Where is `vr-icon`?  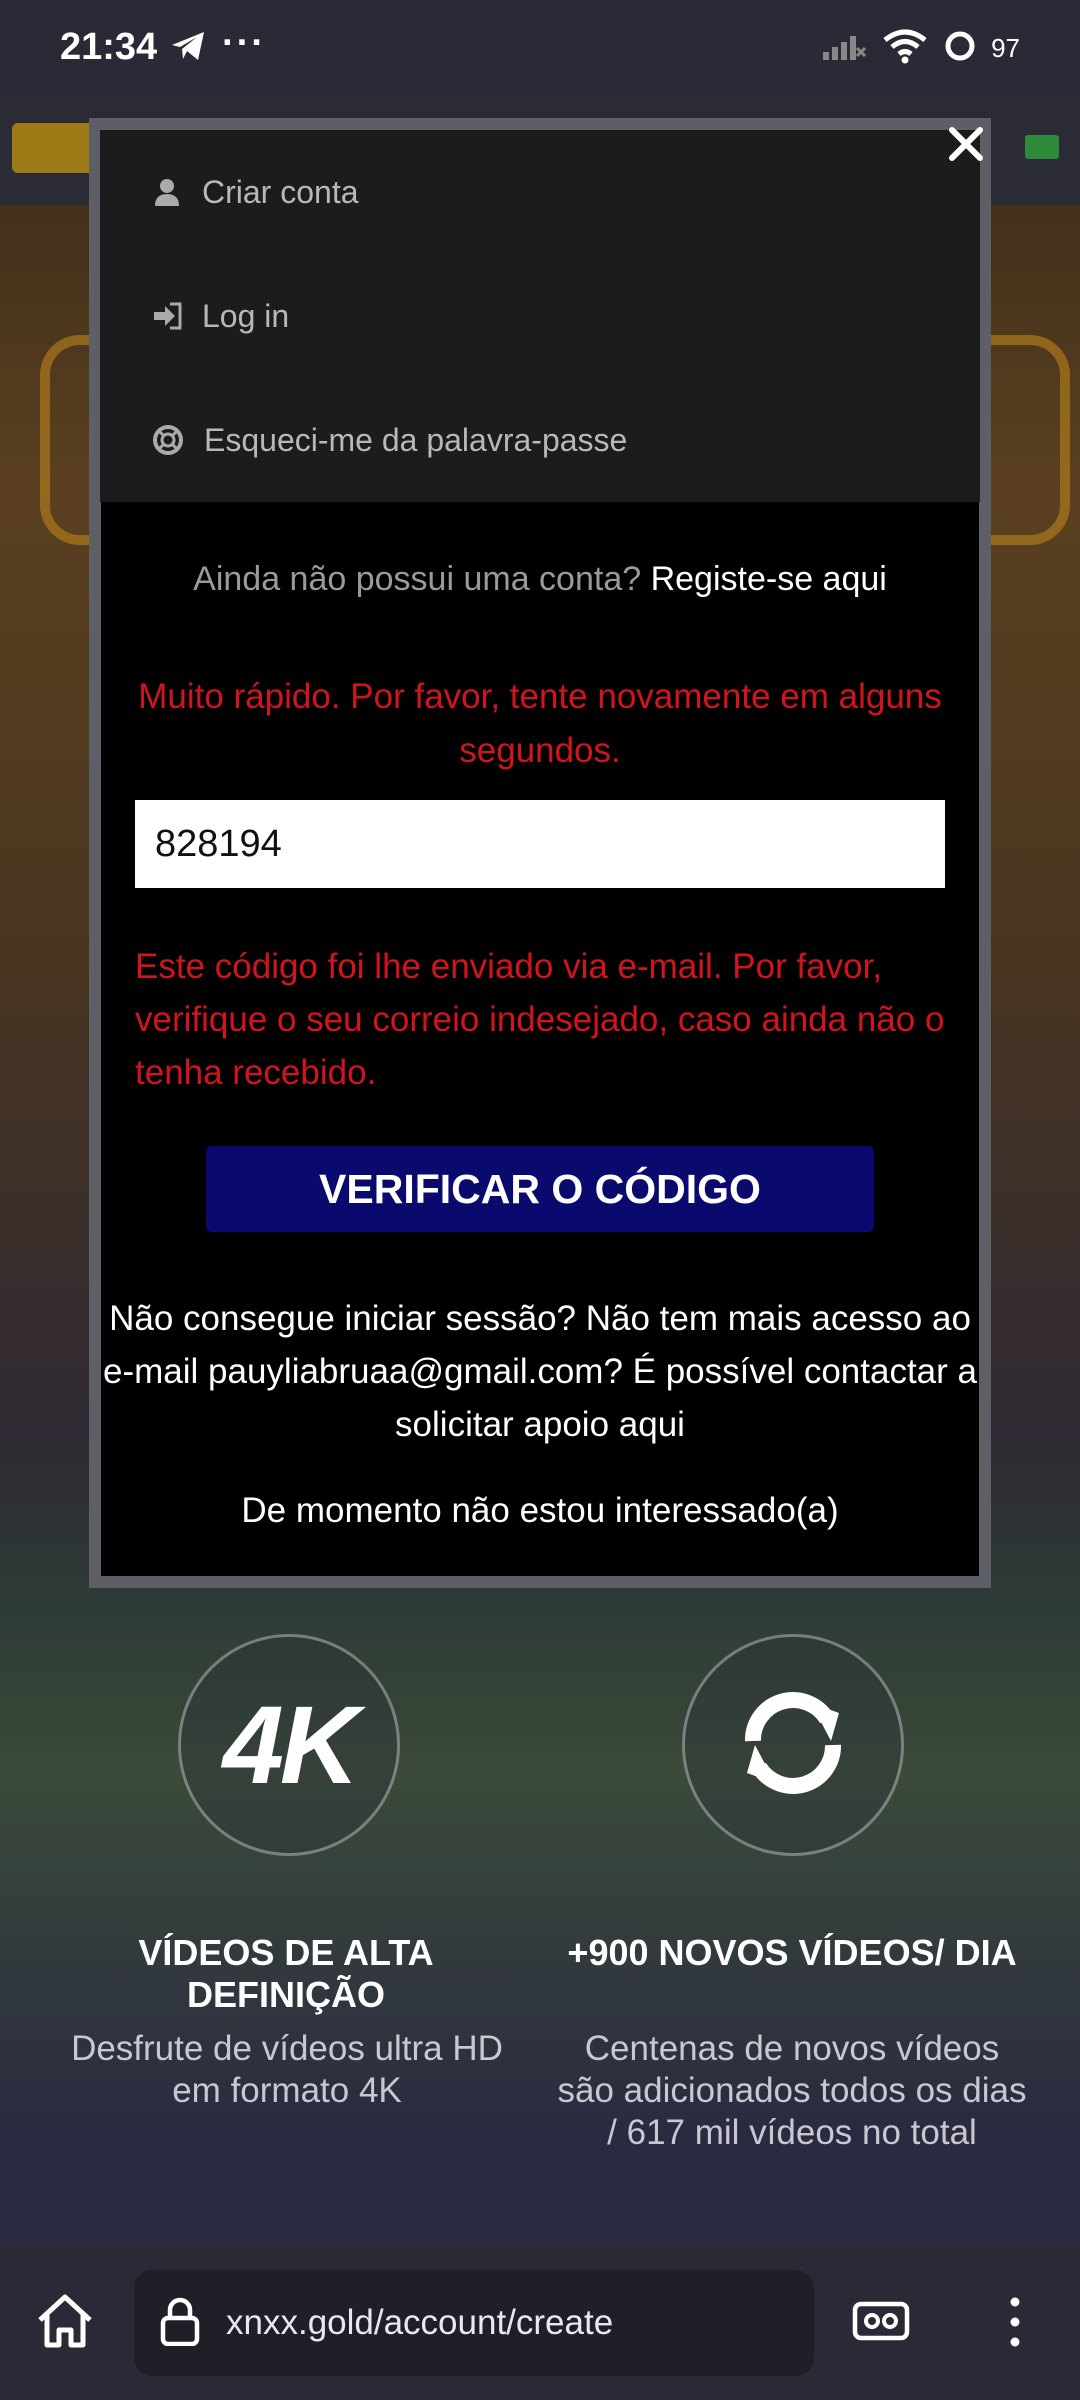
vr-icon is located at coordinates (881, 2321).